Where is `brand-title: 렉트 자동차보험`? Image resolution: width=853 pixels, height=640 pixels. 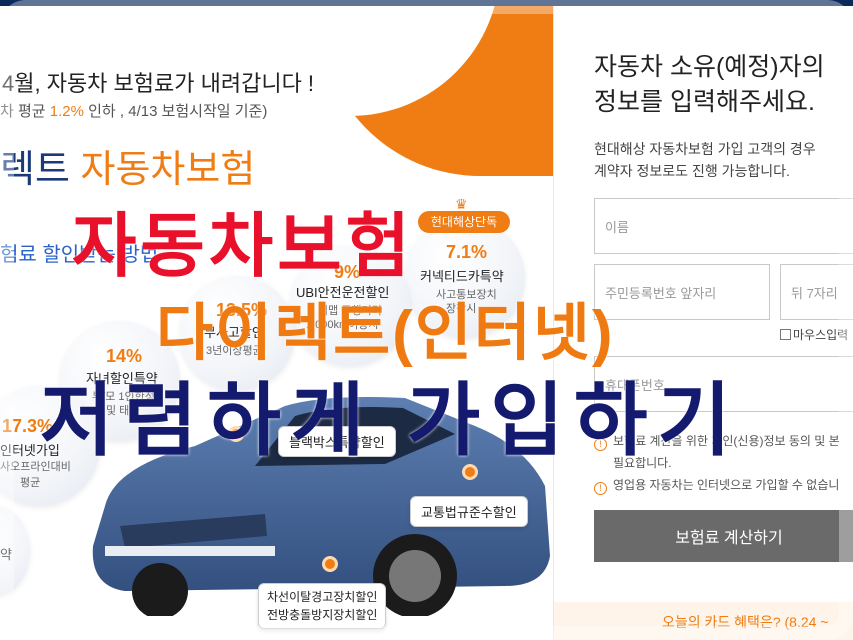
brand-title: 렉트 자동차보험 is located at coordinates (127, 165).